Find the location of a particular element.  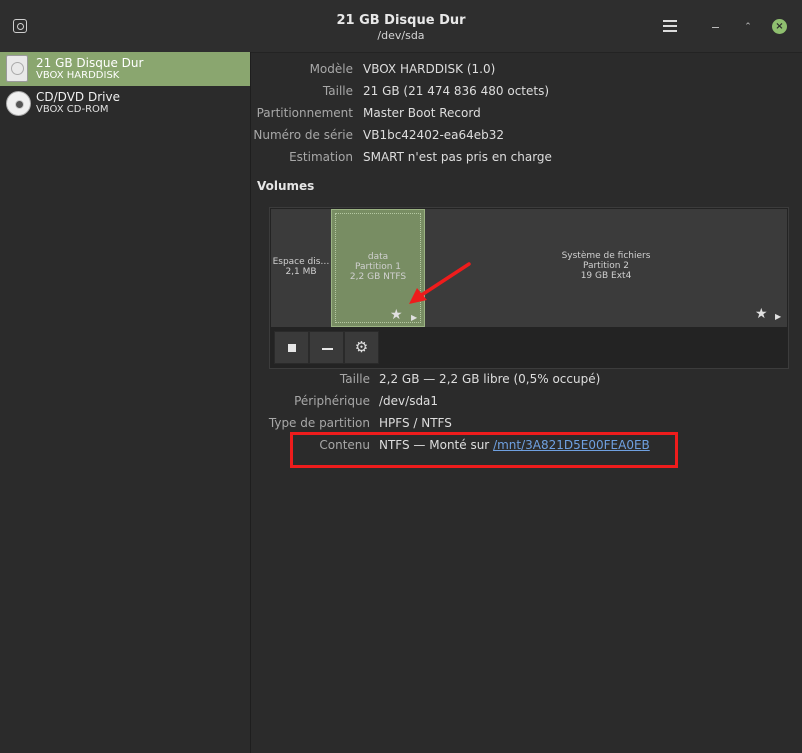

drive-item-cdrom: CD/DVD Drive VBOX CD-ROM is located at coordinates (125, 103).